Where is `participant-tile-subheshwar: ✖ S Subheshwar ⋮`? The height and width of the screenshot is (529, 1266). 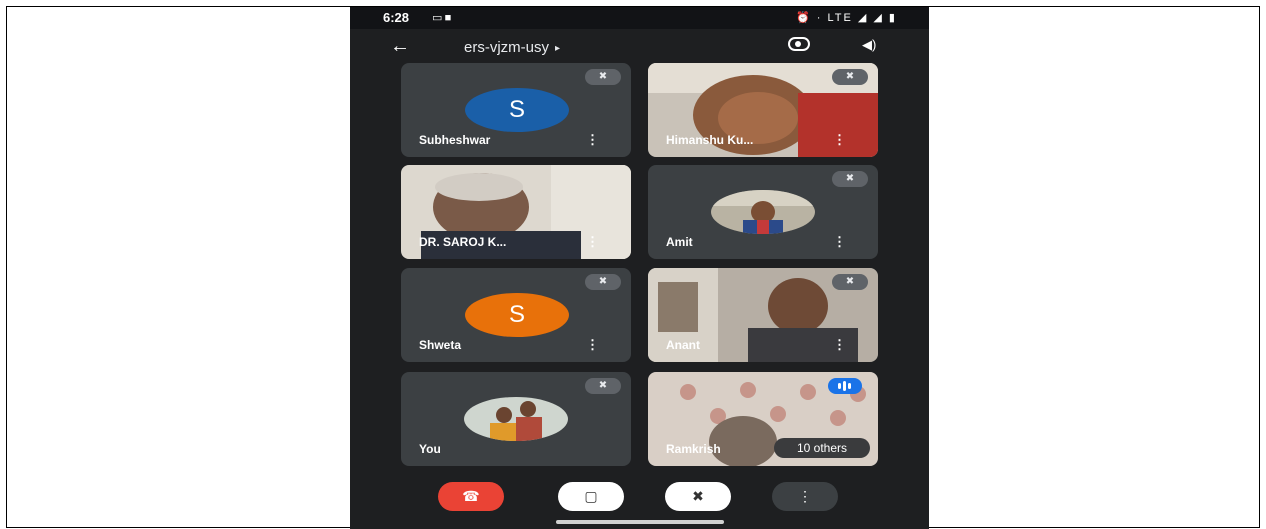 participant-tile-subheshwar: ✖ S Subheshwar ⋮ is located at coordinates (516, 110).